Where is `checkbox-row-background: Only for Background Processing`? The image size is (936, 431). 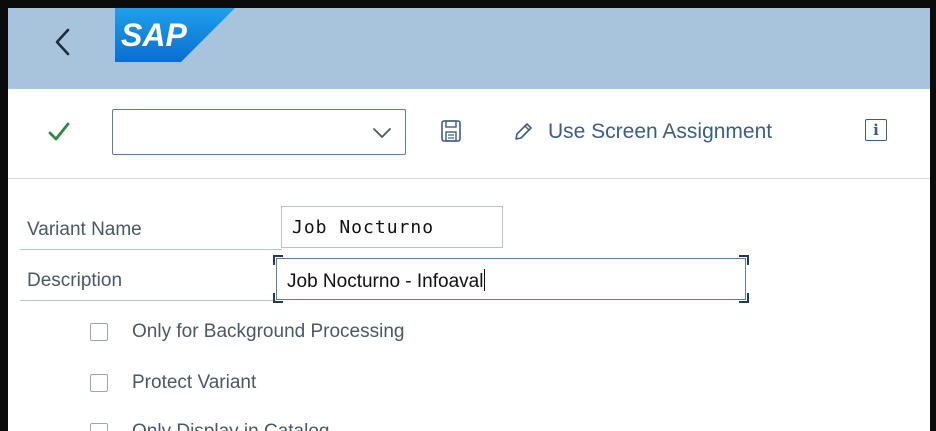
checkbox-row-background: Only for Background Processing is located at coordinates (247, 332).